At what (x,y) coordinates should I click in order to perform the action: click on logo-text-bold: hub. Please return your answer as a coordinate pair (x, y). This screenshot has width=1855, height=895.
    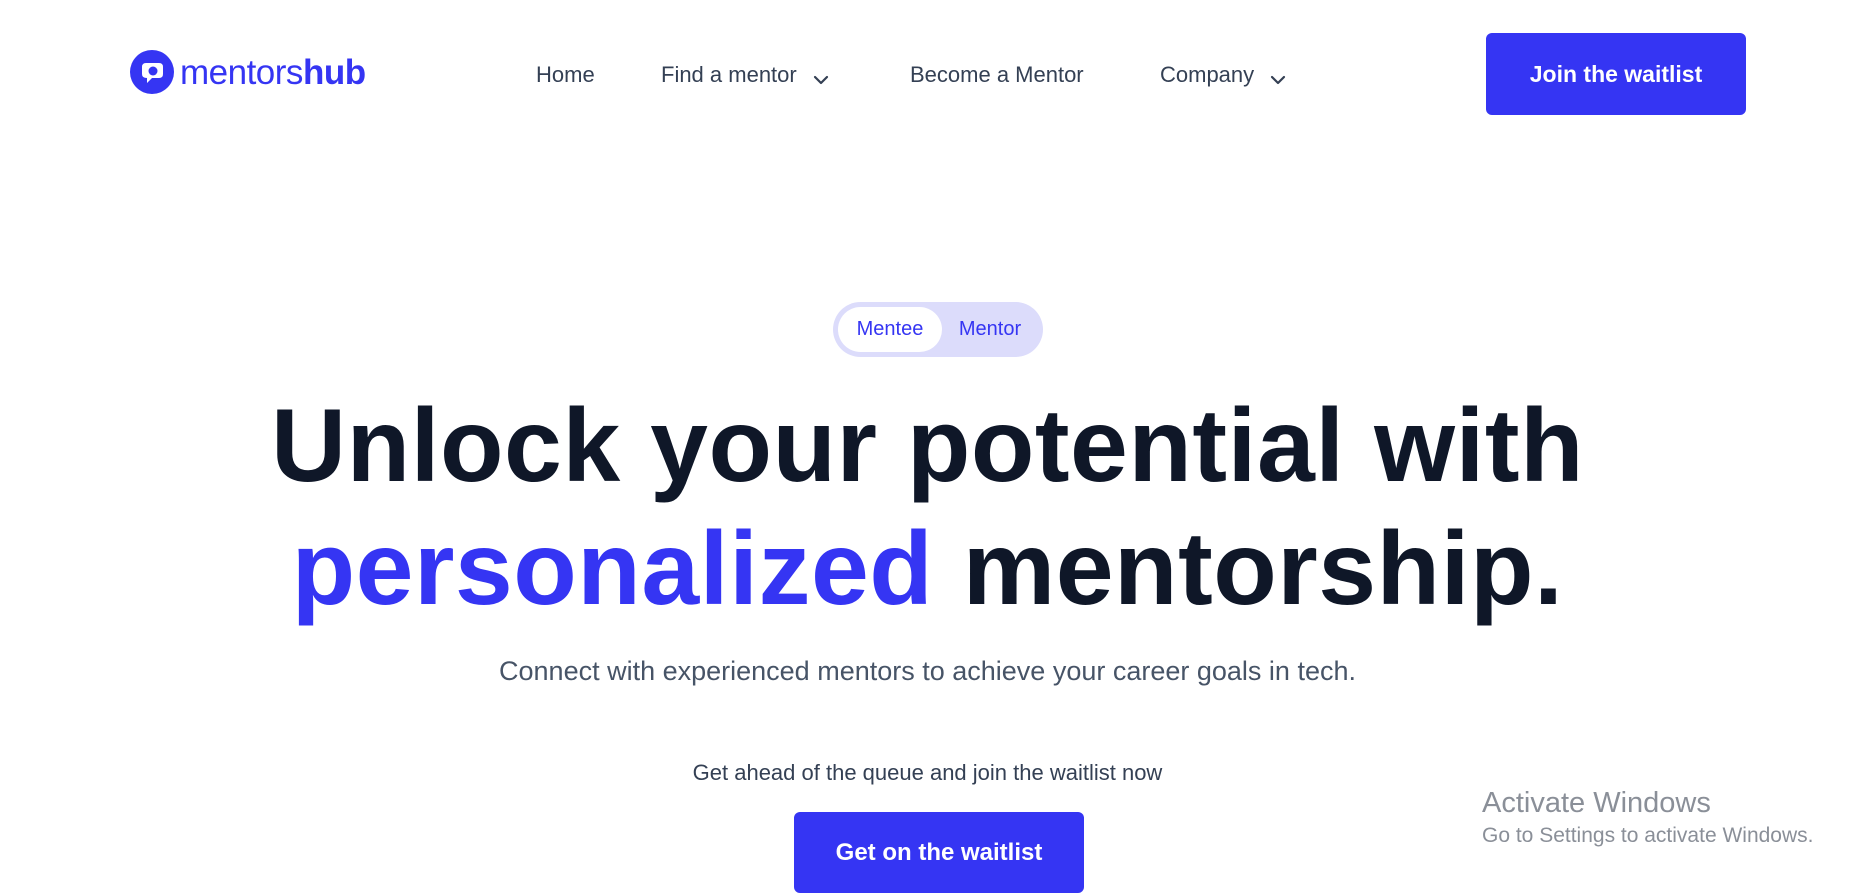
    Looking at the image, I should click on (334, 72).